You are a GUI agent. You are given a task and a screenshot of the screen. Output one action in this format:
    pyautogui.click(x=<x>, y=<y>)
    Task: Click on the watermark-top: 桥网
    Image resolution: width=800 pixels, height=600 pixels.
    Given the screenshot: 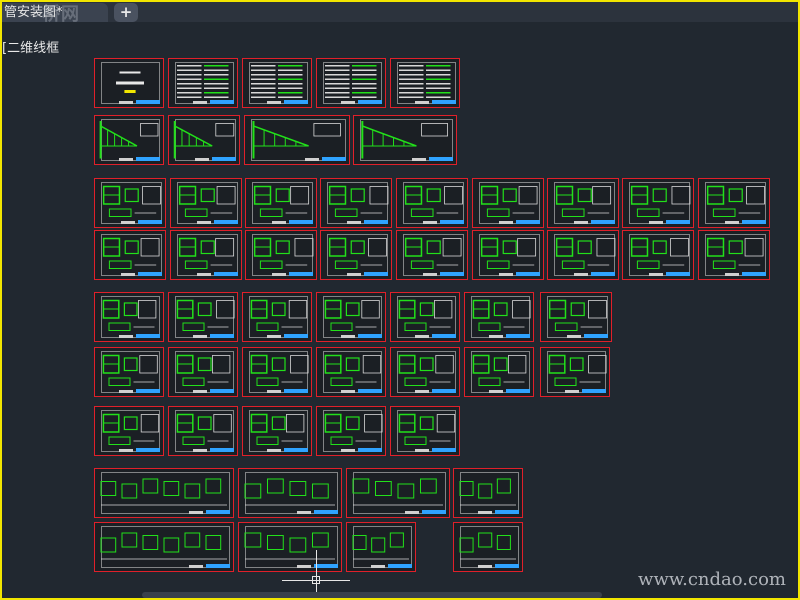 What is the action you would take?
    pyautogui.click(x=61, y=14)
    